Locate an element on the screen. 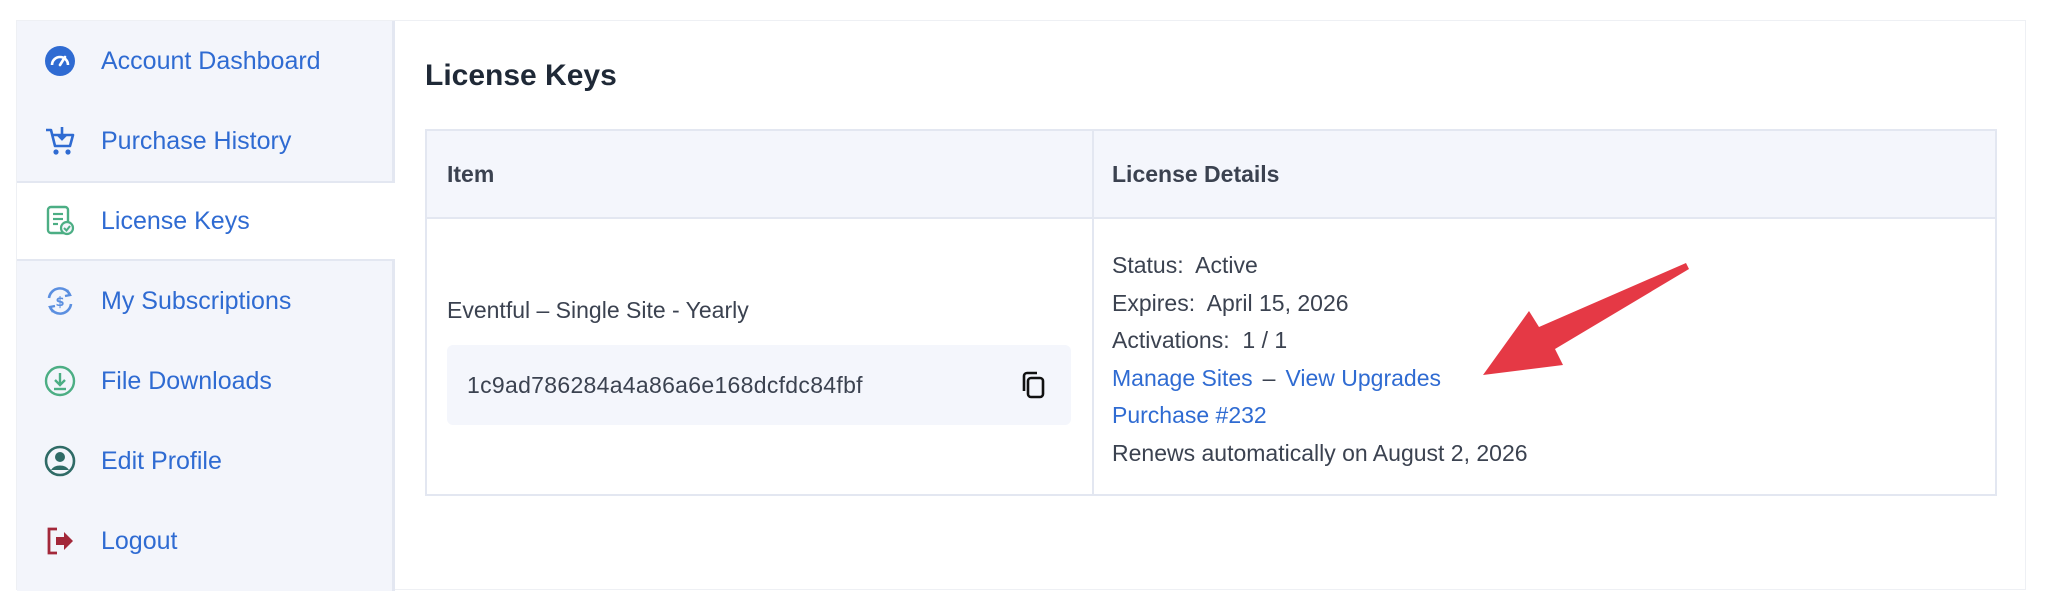 The image size is (2048, 612). activations-value: 1 / 1 is located at coordinates (1265, 340).